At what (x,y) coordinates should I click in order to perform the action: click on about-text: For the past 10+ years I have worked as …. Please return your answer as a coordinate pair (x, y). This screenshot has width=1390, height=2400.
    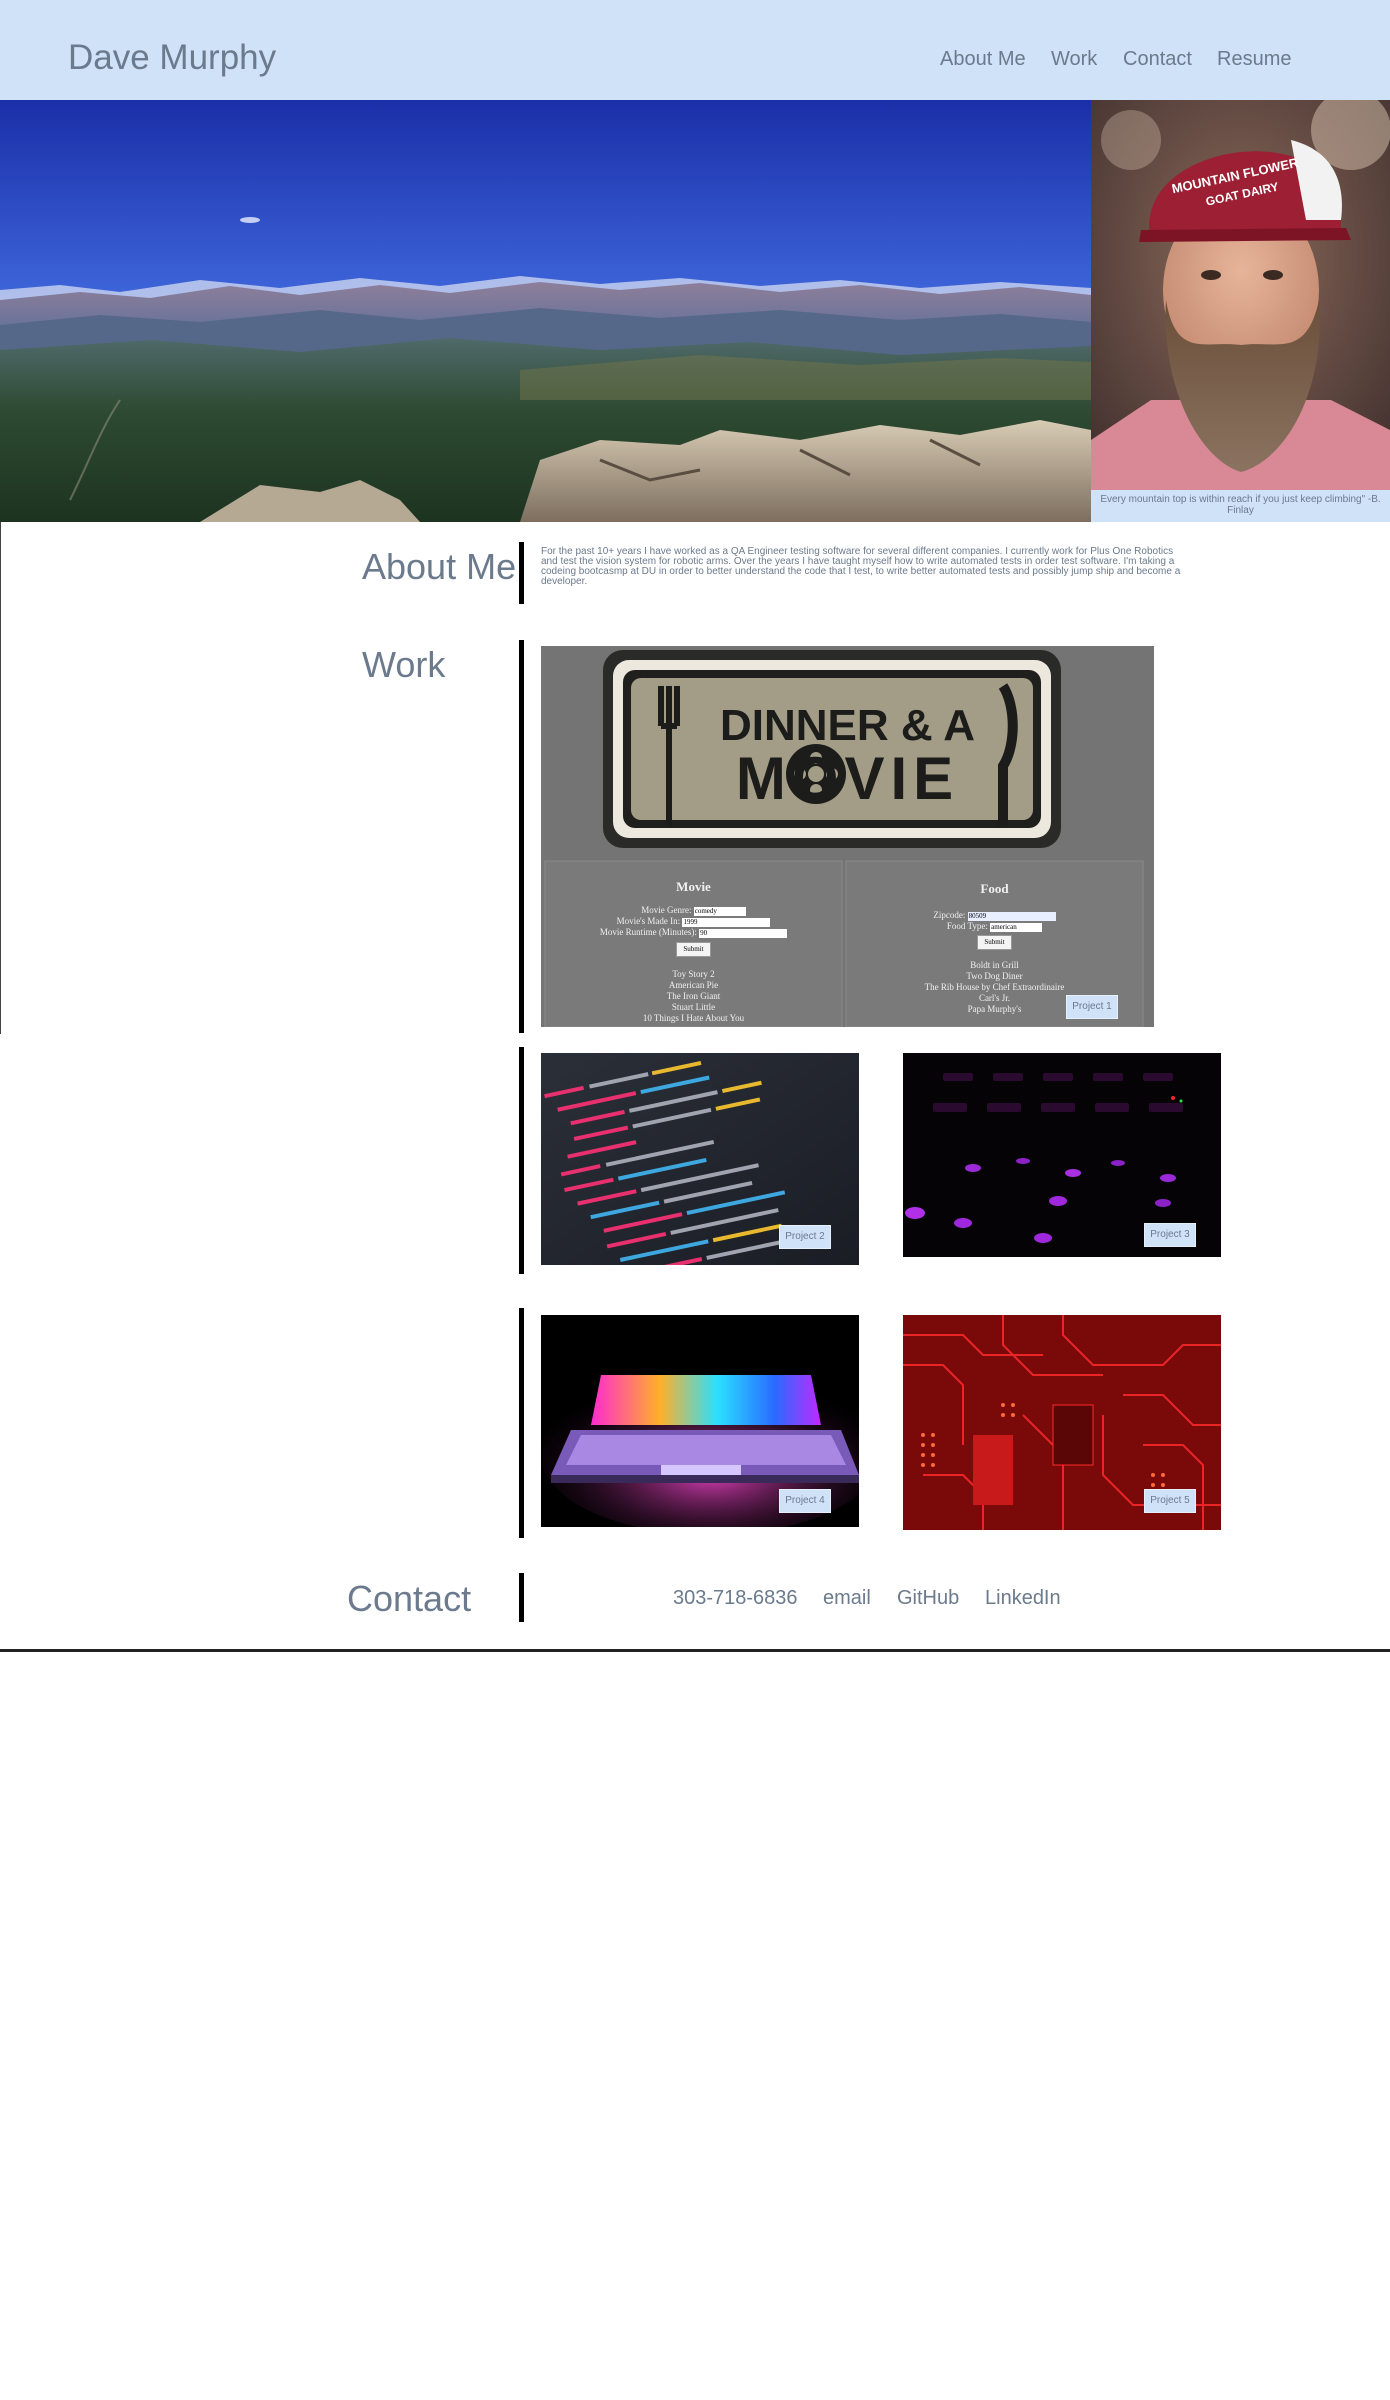
    Looking at the image, I should click on (861, 566).